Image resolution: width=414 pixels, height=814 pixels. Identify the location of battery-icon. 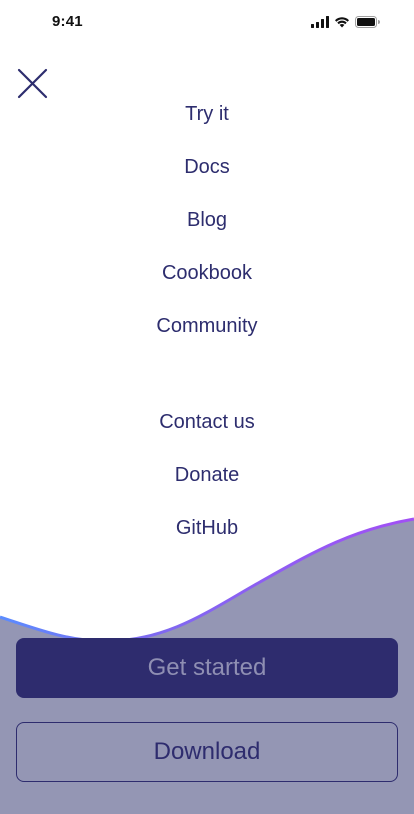
(367, 22).